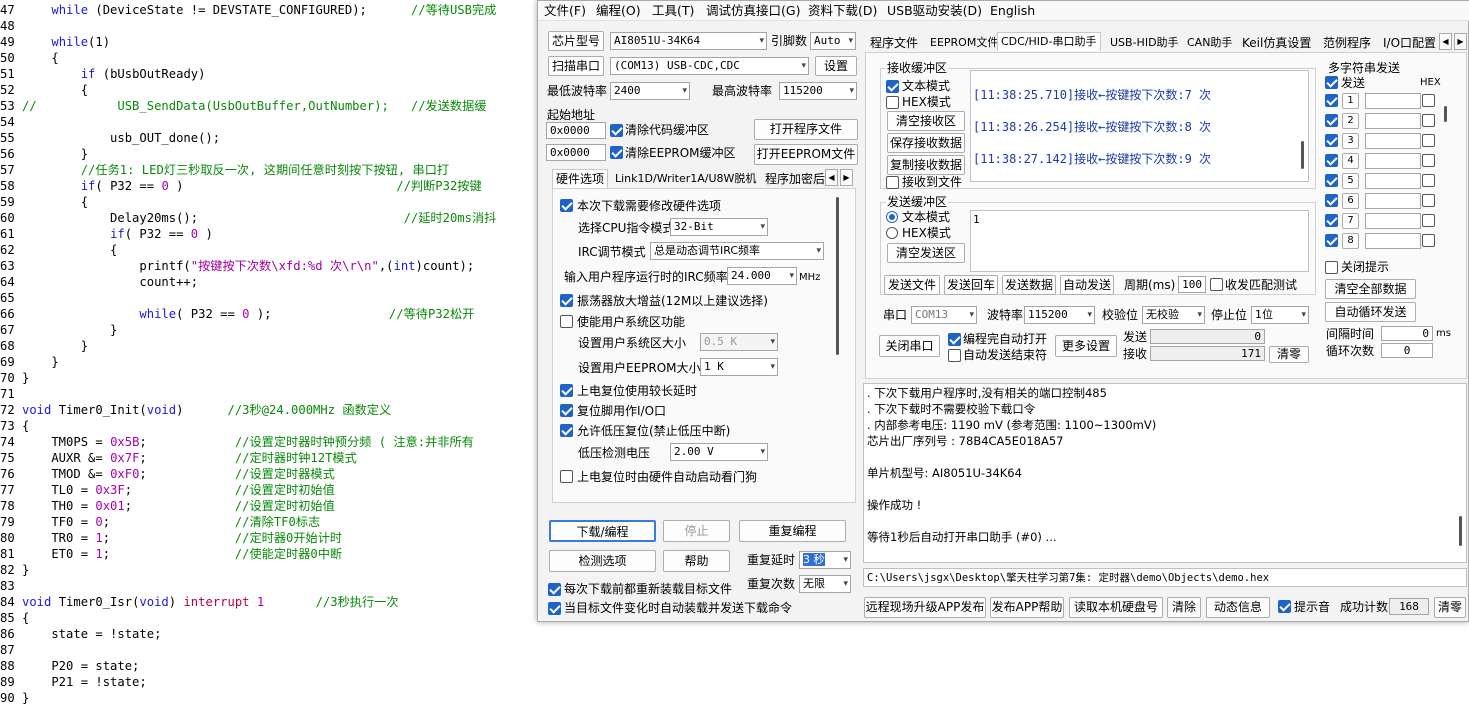 Image resolution: width=1469 pixels, height=708 pixels. I want to click on publish-help-button: 发布APP帮助, so click(1027, 607).